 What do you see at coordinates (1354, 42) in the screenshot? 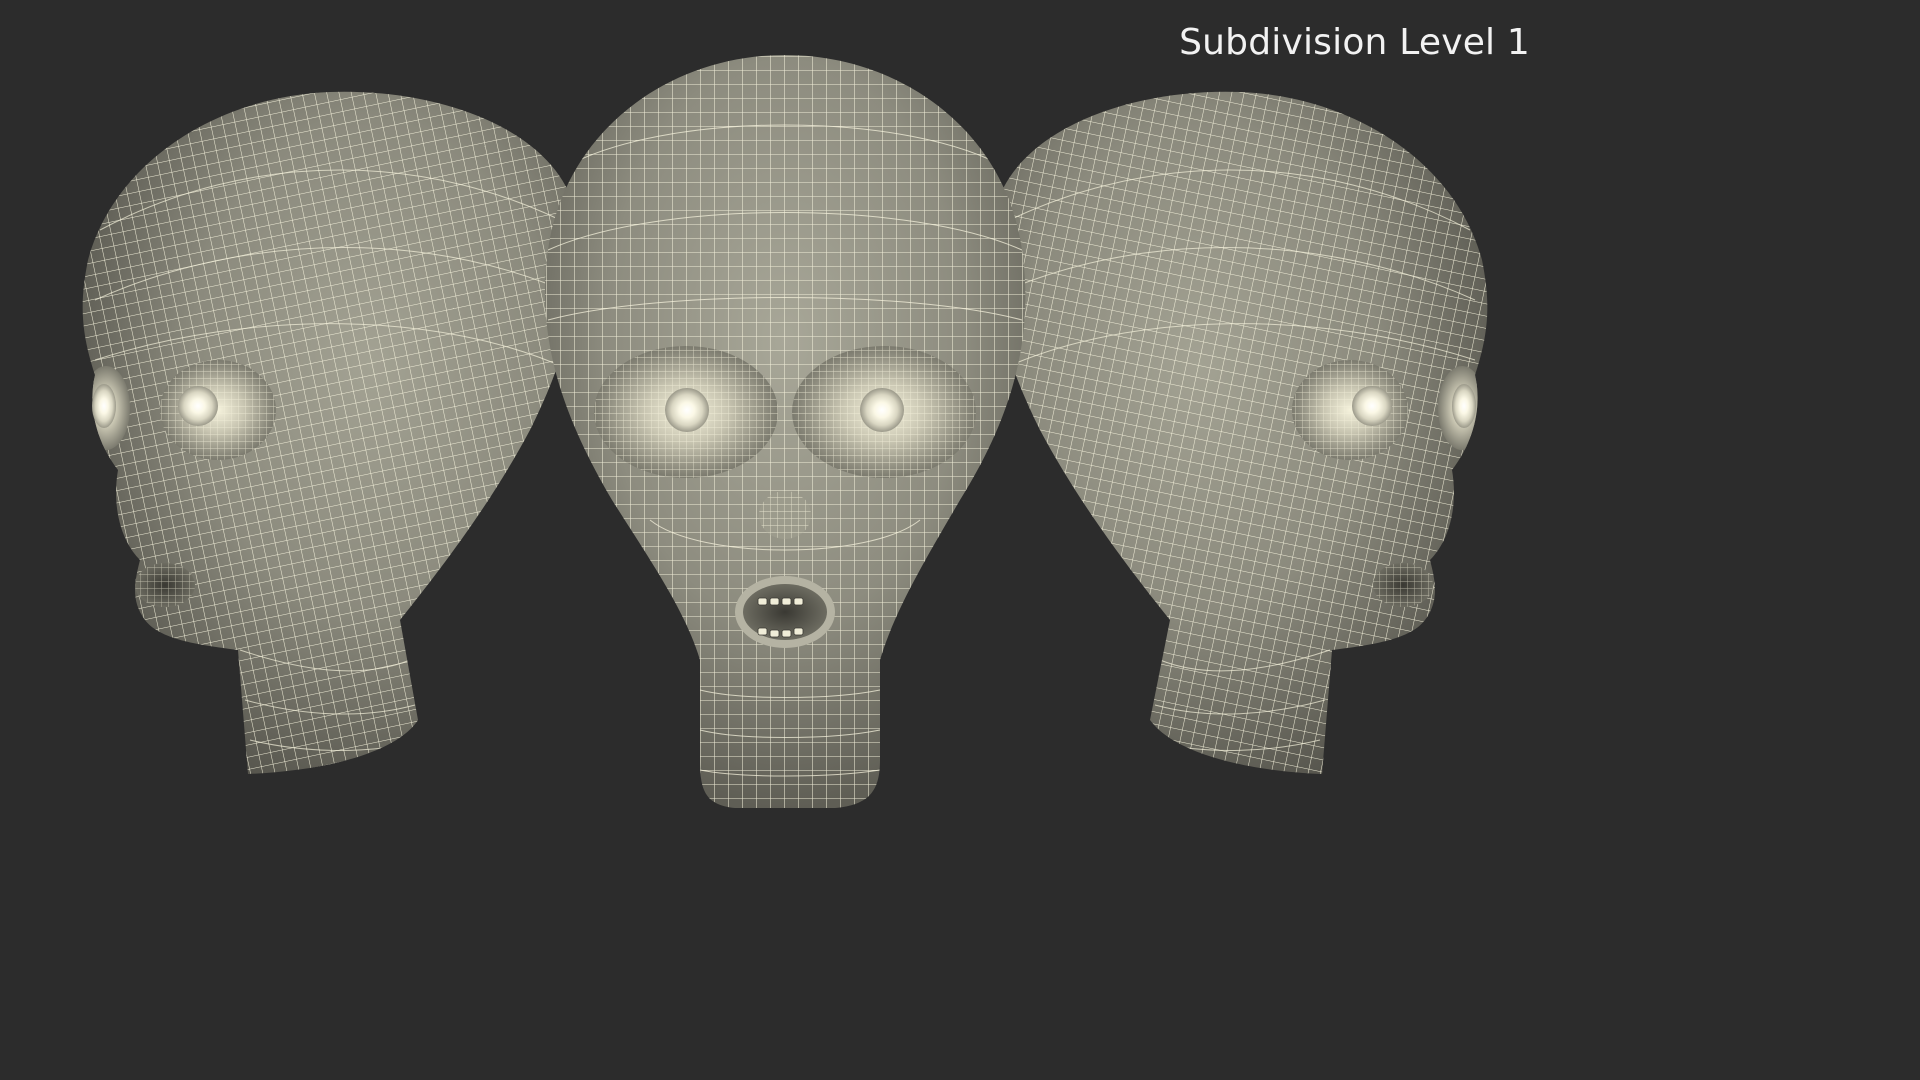
I see `subdivision-level-label: Subdivision Level 1` at bounding box center [1354, 42].